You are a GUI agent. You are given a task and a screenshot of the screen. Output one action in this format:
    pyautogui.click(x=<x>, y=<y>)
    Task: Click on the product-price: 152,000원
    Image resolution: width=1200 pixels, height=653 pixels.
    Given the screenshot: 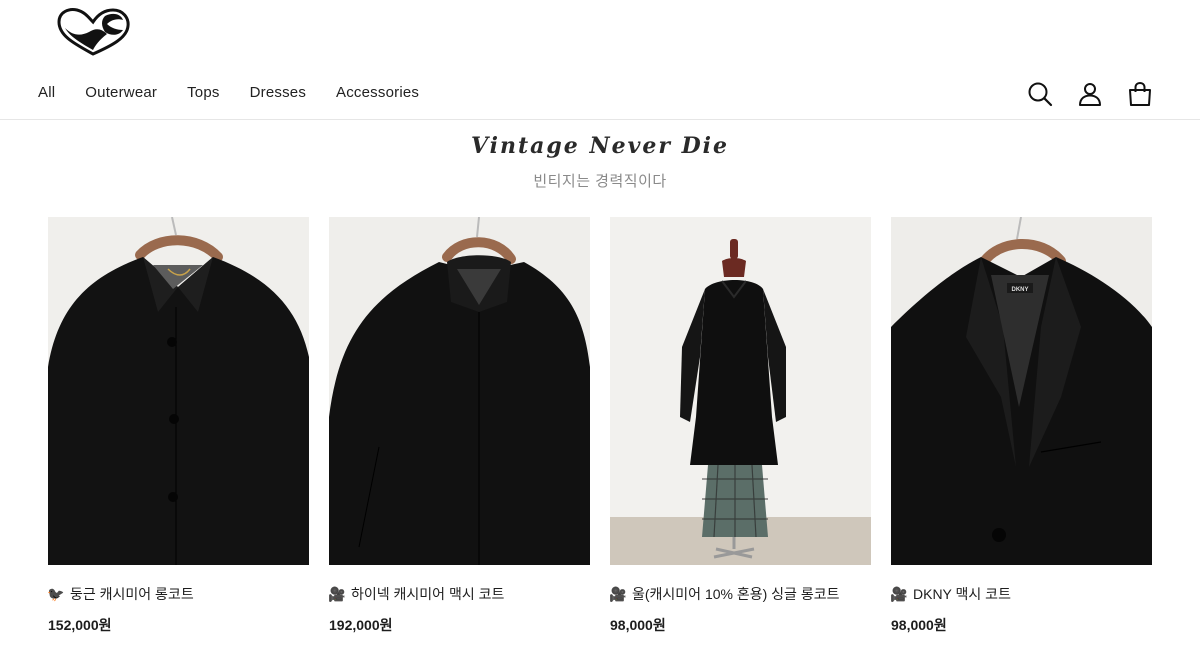 What is the action you would take?
    pyautogui.click(x=80, y=625)
    